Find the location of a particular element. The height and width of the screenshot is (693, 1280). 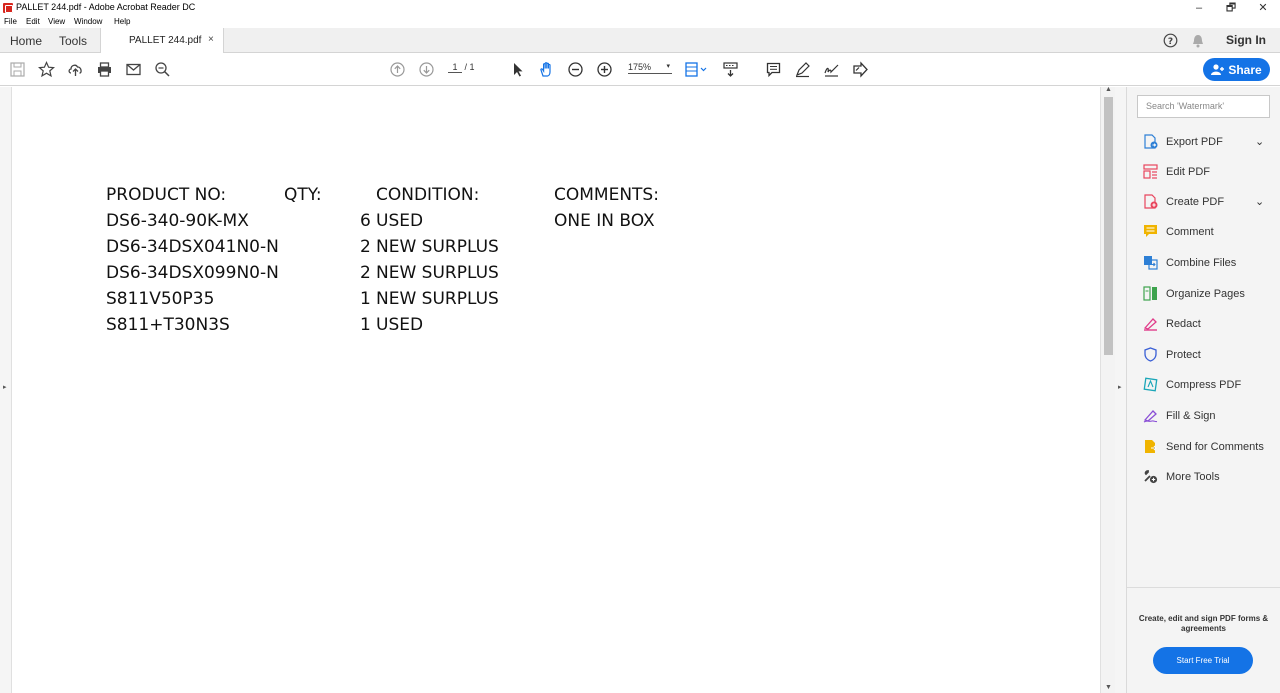

tool-comment: Comment is located at coordinates (1203, 232).